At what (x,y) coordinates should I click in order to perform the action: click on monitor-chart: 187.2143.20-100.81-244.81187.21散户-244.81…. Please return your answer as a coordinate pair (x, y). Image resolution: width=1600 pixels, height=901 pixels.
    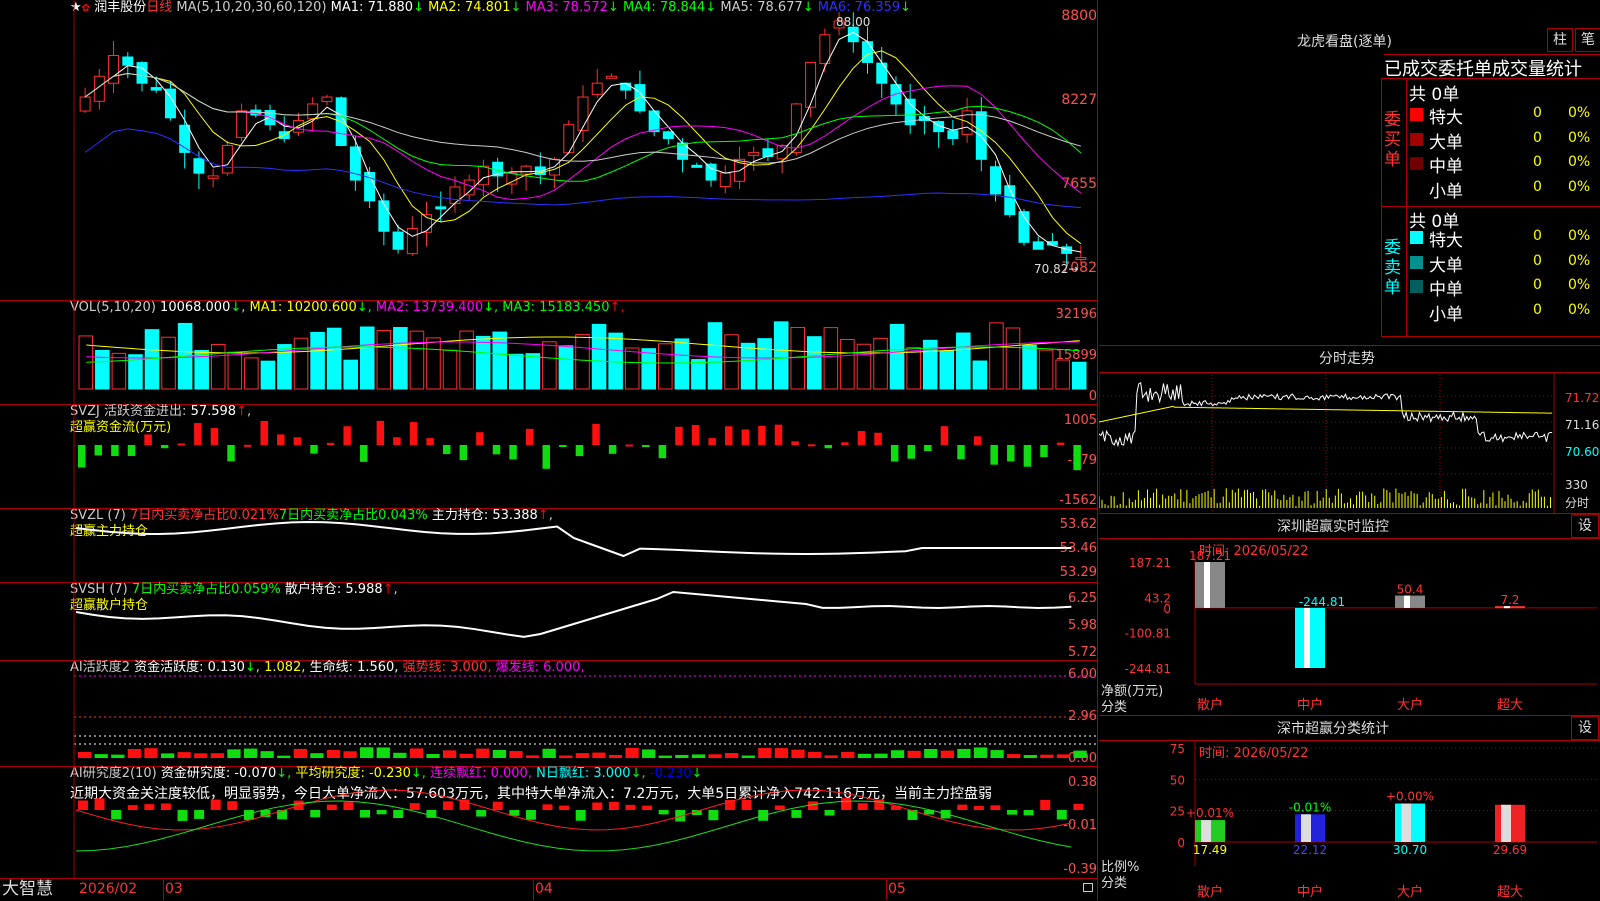
    Looking at the image, I should click on (1349, 615).